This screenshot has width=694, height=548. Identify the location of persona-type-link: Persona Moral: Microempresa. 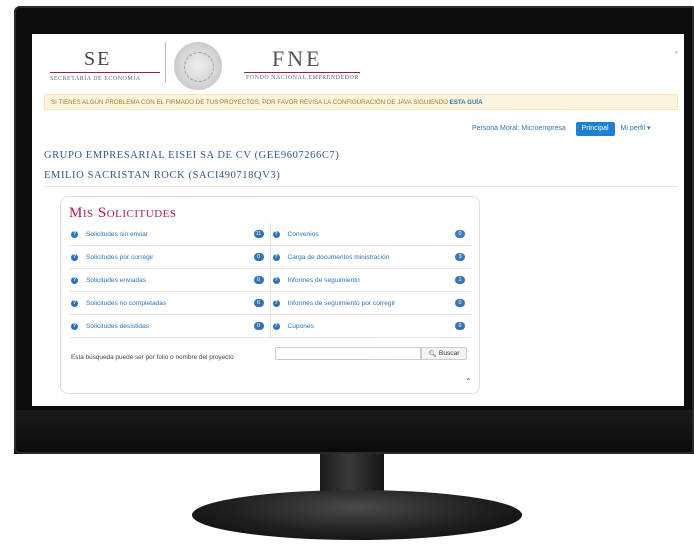
(519, 128).